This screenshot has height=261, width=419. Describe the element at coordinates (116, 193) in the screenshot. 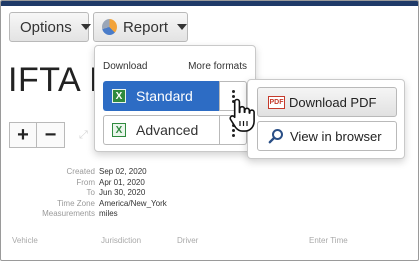

I see `meta-row-to: To Jun 30, 2020` at that location.